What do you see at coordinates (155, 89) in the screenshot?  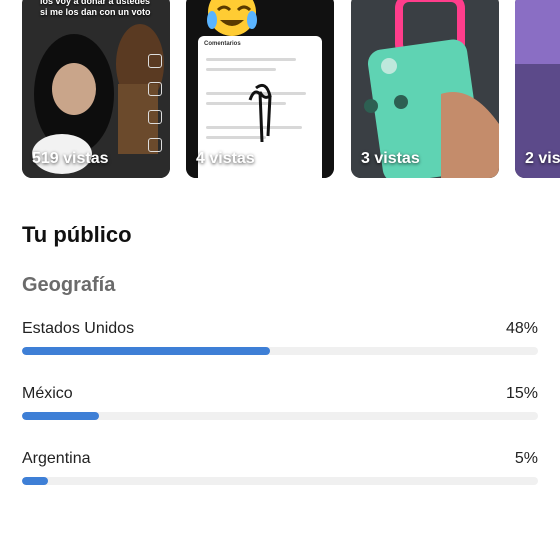 I see `comment-icon` at bounding box center [155, 89].